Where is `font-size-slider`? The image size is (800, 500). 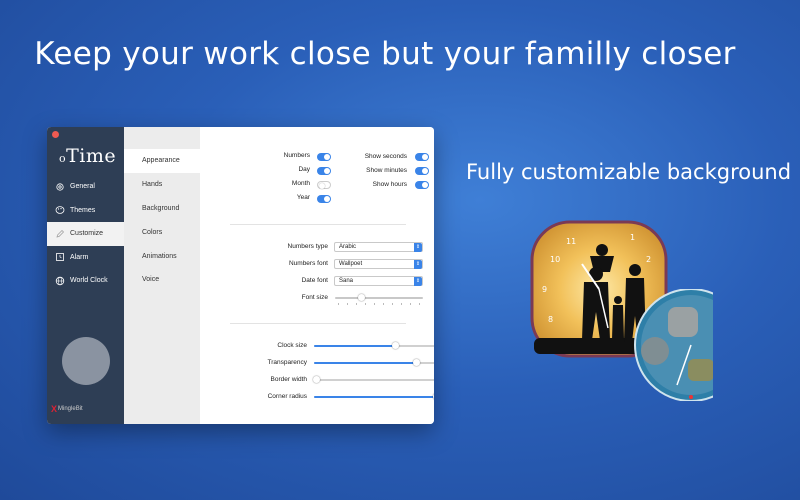 font-size-slider is located at coordinates (379, 297).